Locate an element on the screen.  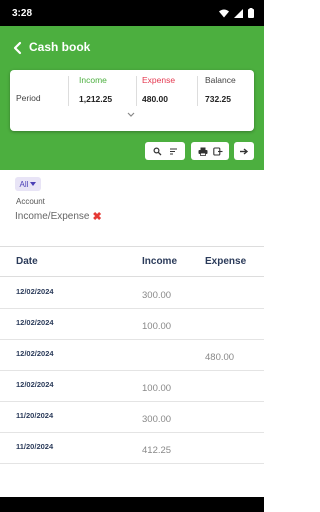
next-button is located at coordinates (244, 151).